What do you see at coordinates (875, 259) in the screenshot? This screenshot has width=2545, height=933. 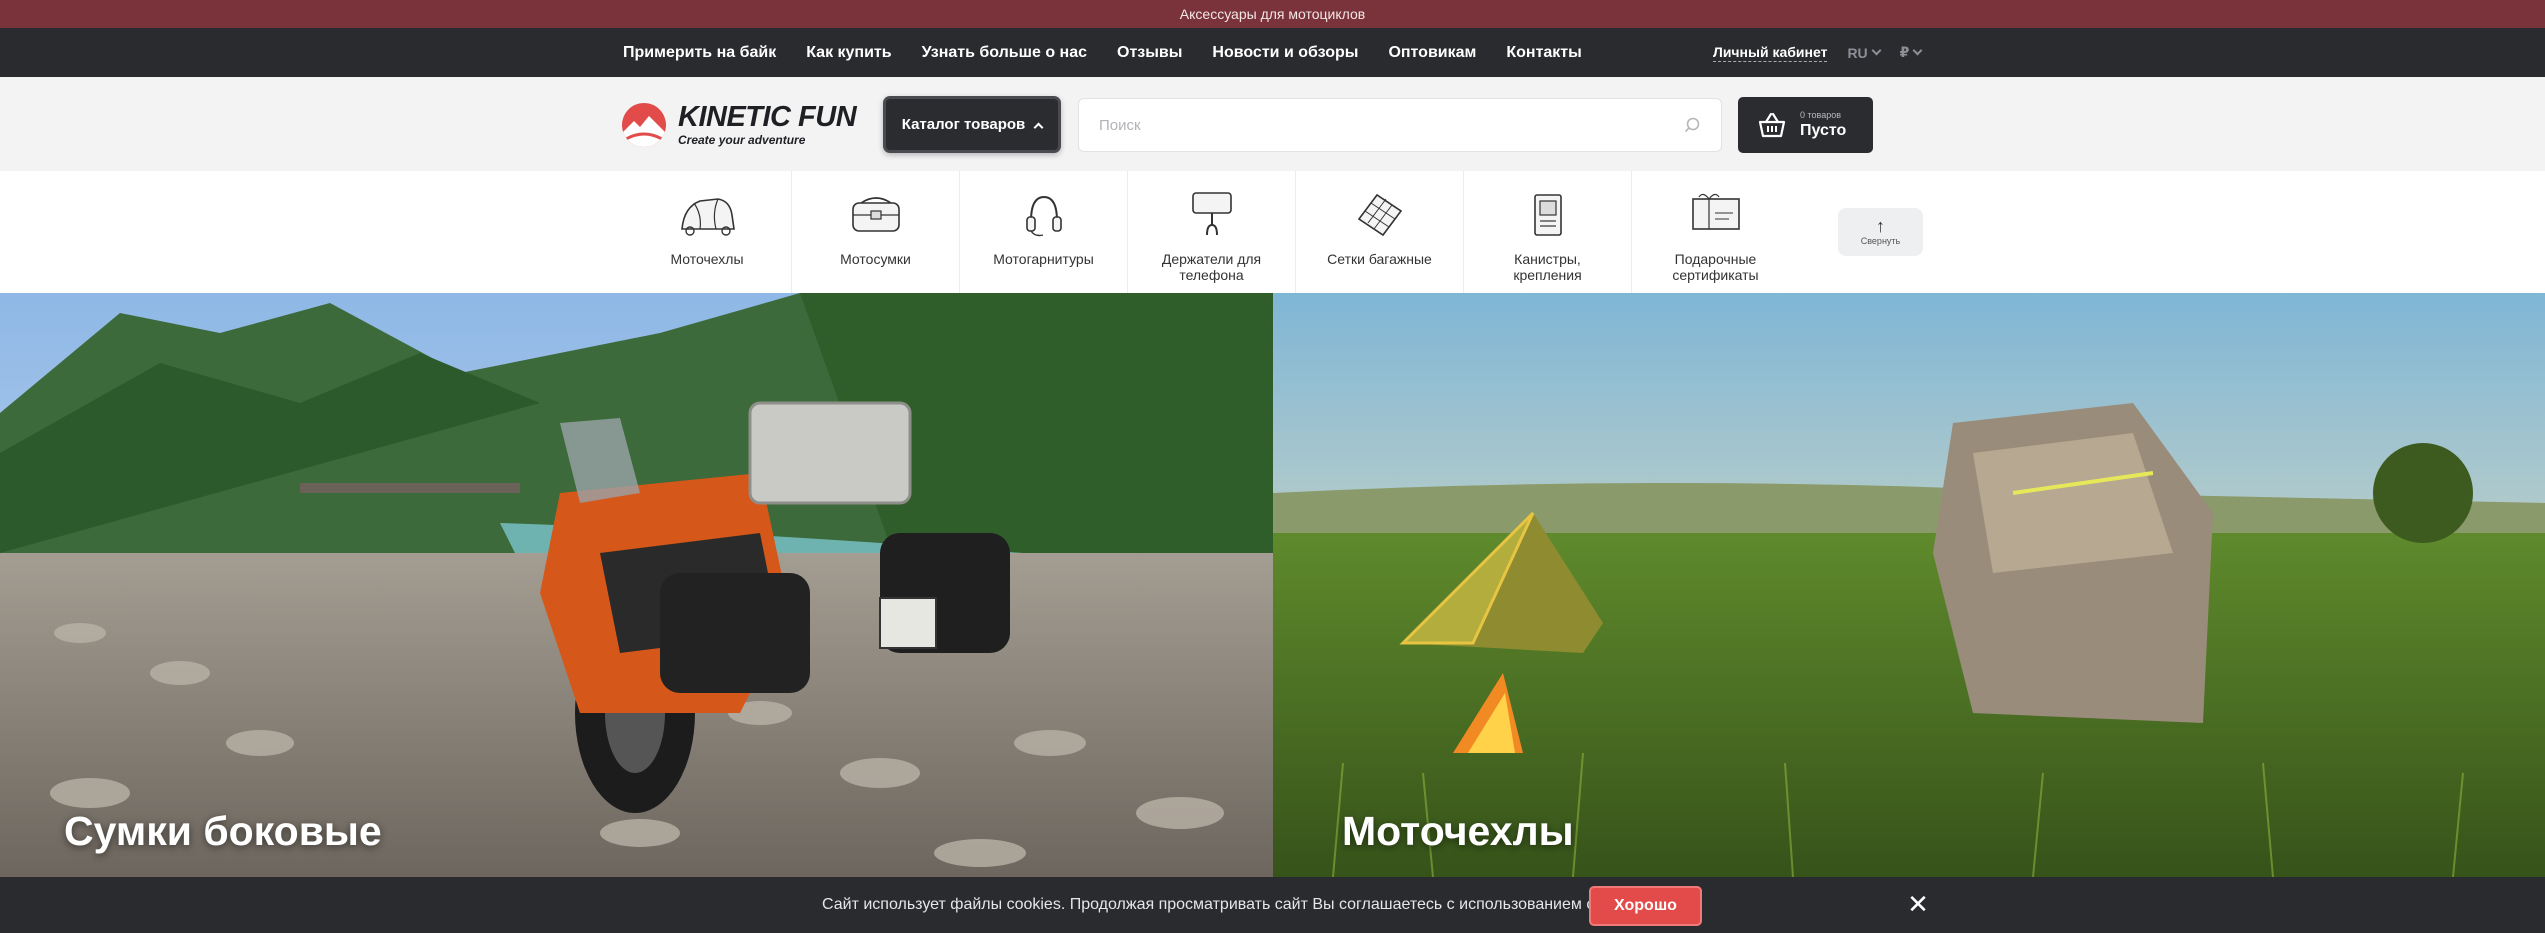 I see `category-label: Мотосумки` at bounding box center [875, 259].